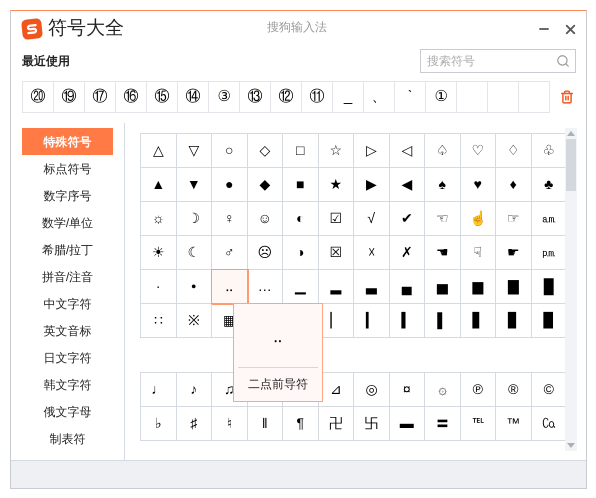  I want to click on symbol-cell: ▃, so click(372, 287).